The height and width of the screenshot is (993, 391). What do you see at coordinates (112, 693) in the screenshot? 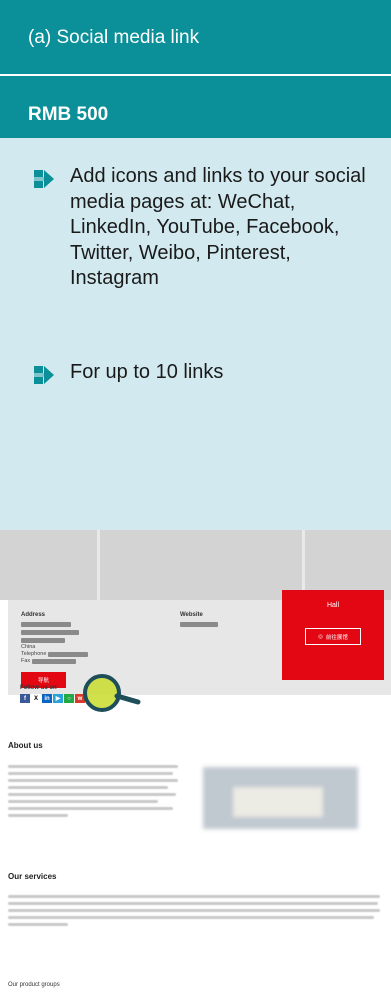
I see `magnifier-icon` at bounding box center [112, 693].